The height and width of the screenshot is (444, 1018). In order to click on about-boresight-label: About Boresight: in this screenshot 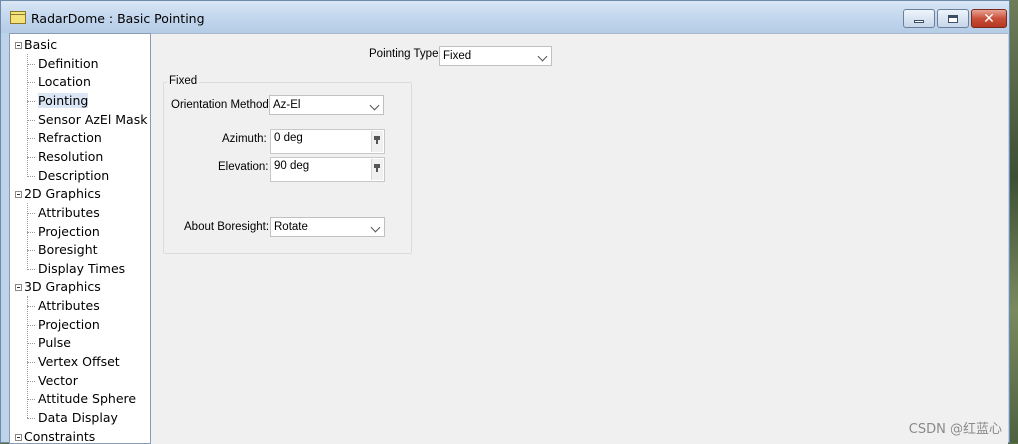, I will do `click(227, 227)`.